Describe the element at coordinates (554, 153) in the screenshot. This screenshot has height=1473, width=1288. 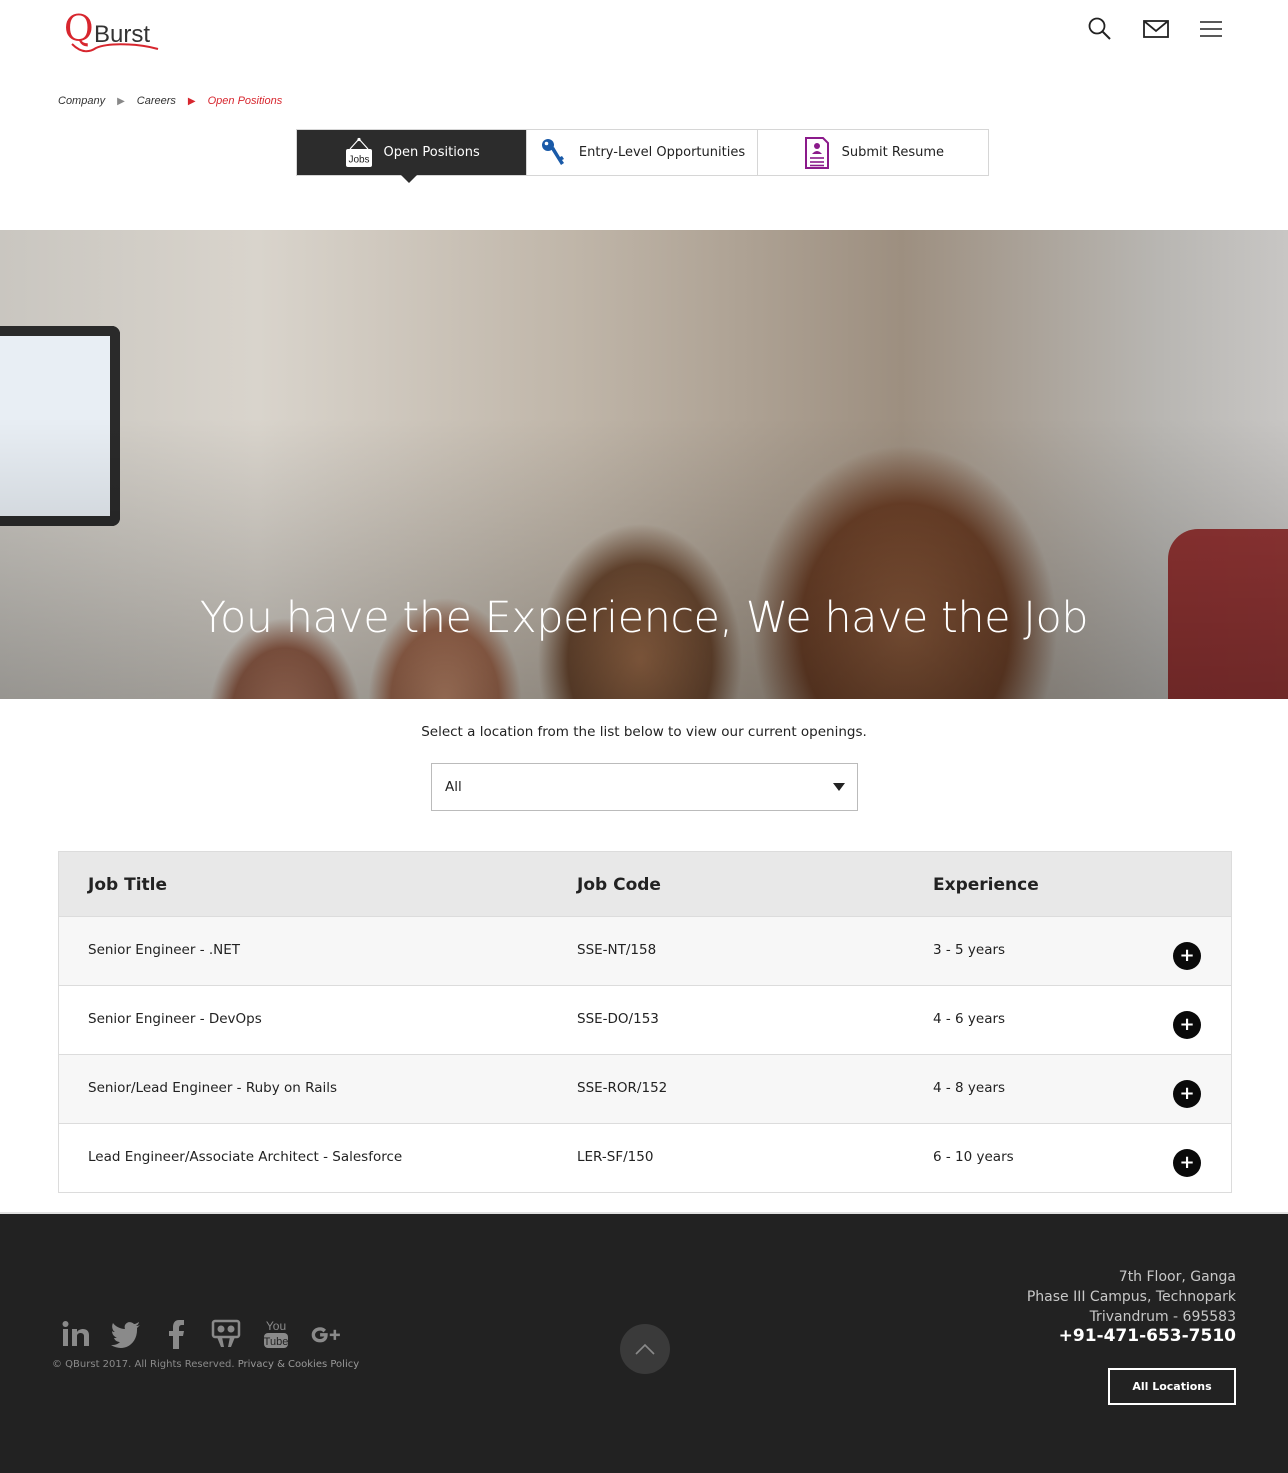
I see `key-icon` at that location.